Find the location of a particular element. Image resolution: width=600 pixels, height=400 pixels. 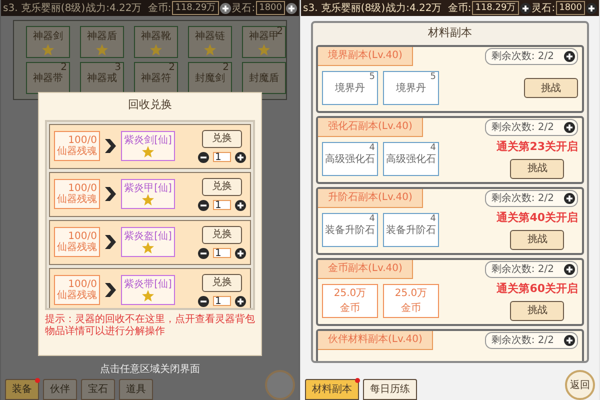

tab: 装备 is located at coordinates (22, 389).